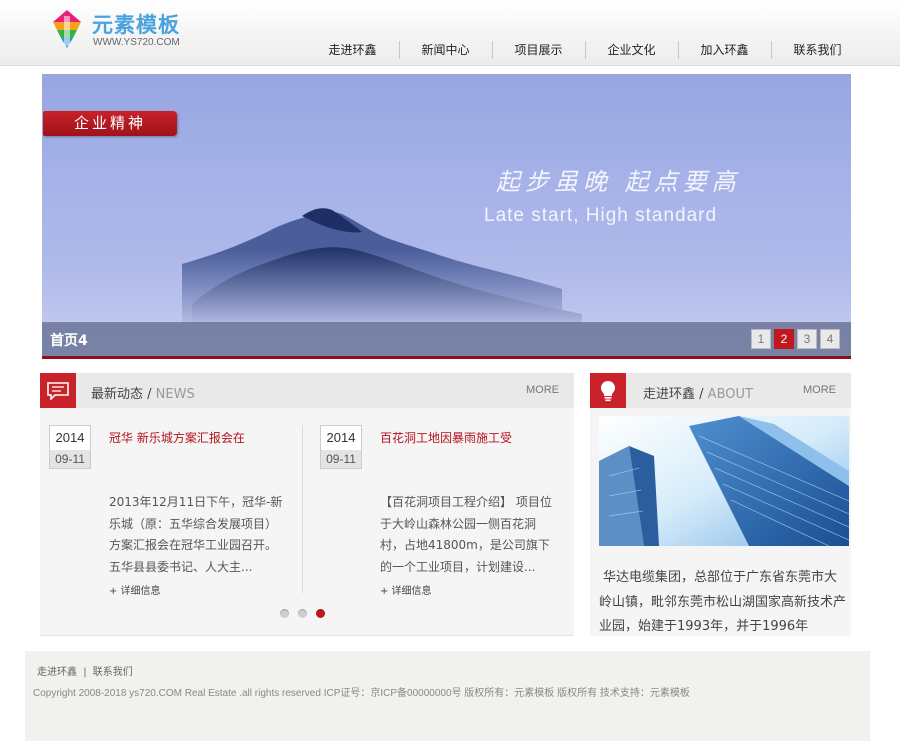 Image resolution: width=900 pixels, height=749 pixels. Describe the element at coordinates (67, 29) in the screenshot. I see `logo-mark-icon` at that location.